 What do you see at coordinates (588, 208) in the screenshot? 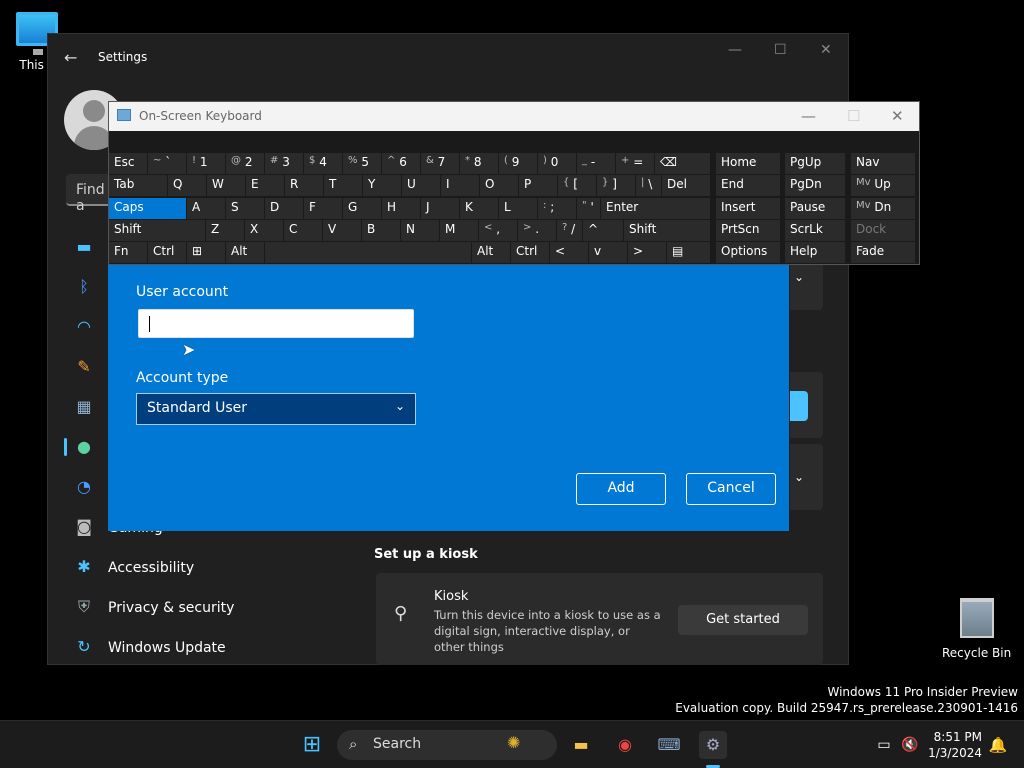
I see `osk-key: " '` at bounding box center [588, 208].